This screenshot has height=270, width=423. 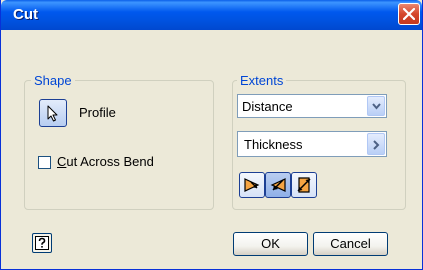 What do you see at coordinates (97, 112) in the screenshot?
I see `profile-label: Profile` at bounding box center [97, 112].